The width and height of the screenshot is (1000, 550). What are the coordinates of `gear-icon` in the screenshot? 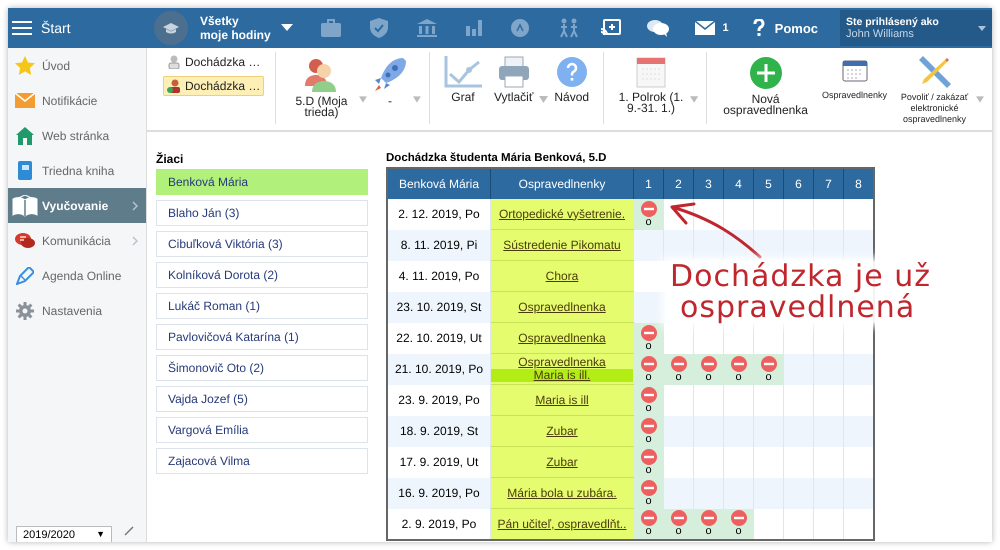 It's located at (25, 311).